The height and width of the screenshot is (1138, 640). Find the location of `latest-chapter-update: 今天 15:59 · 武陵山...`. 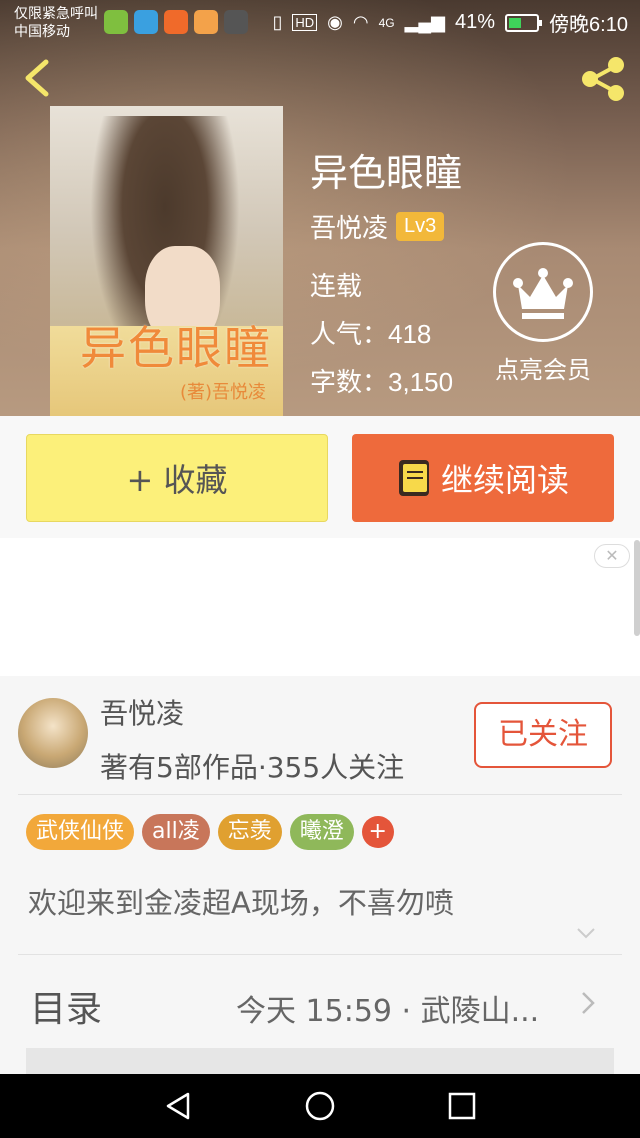

latest-chapter-update: 今天 15:59 · 武陵山... is located at coordinates (388, 1011).